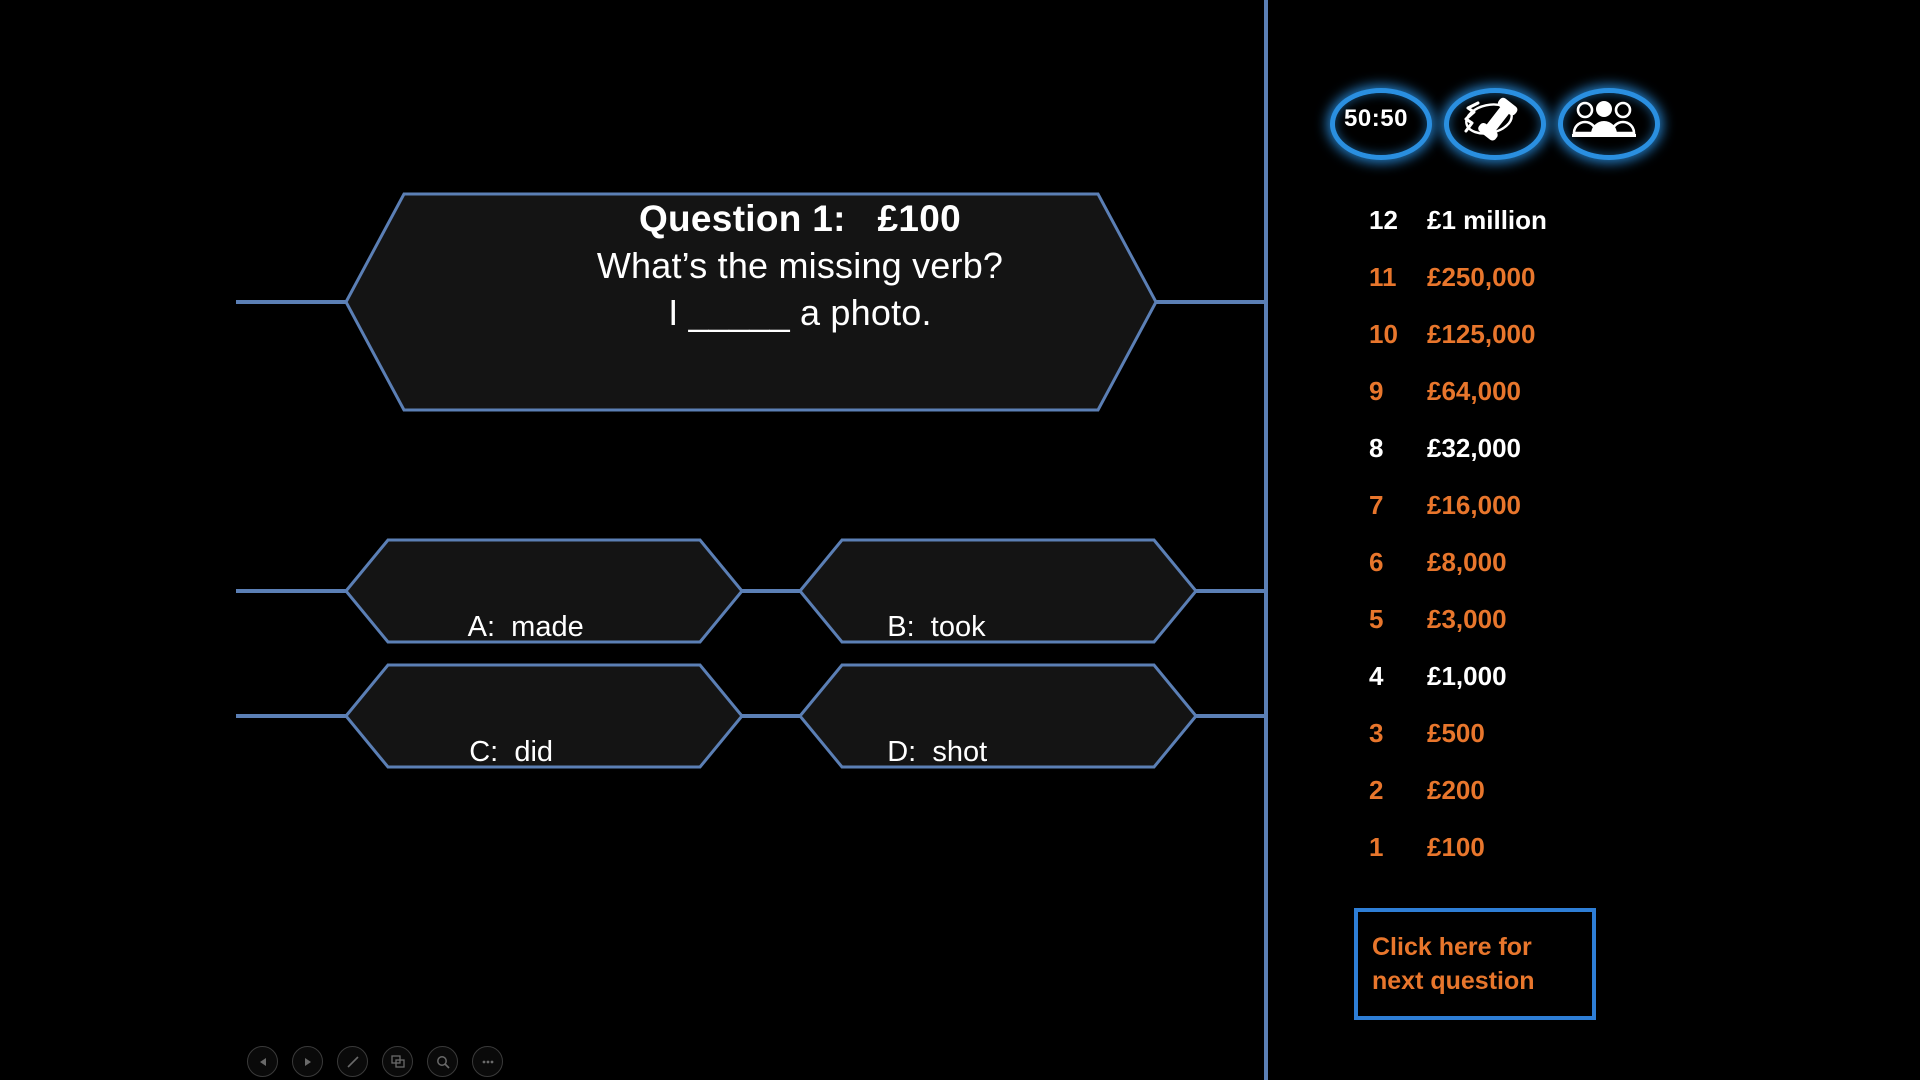  Describe the element at coordinates (497, 716) in the screenshot. I see `answer-option-c` at that location.